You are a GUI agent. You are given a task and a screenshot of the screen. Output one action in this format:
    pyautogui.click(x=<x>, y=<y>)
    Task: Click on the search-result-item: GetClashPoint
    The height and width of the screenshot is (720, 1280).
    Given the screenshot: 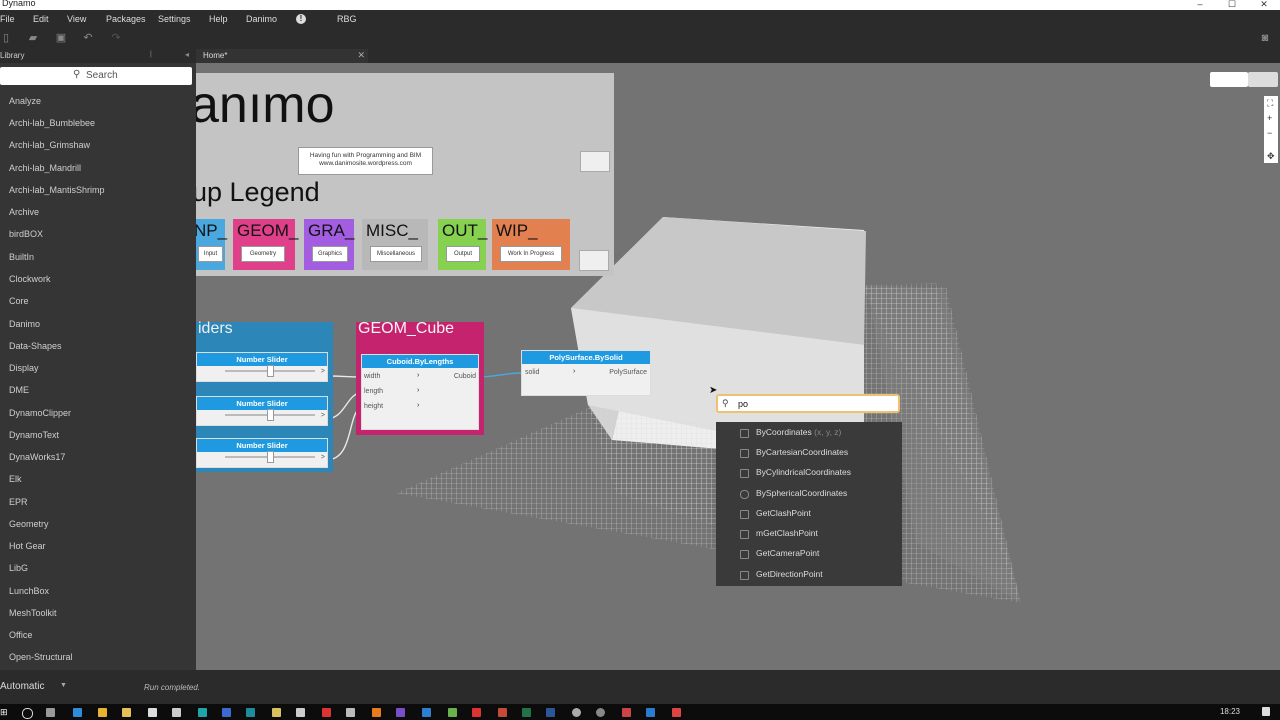 What is the action you would take?
    pyautogui.click(x=783, y=513)
    